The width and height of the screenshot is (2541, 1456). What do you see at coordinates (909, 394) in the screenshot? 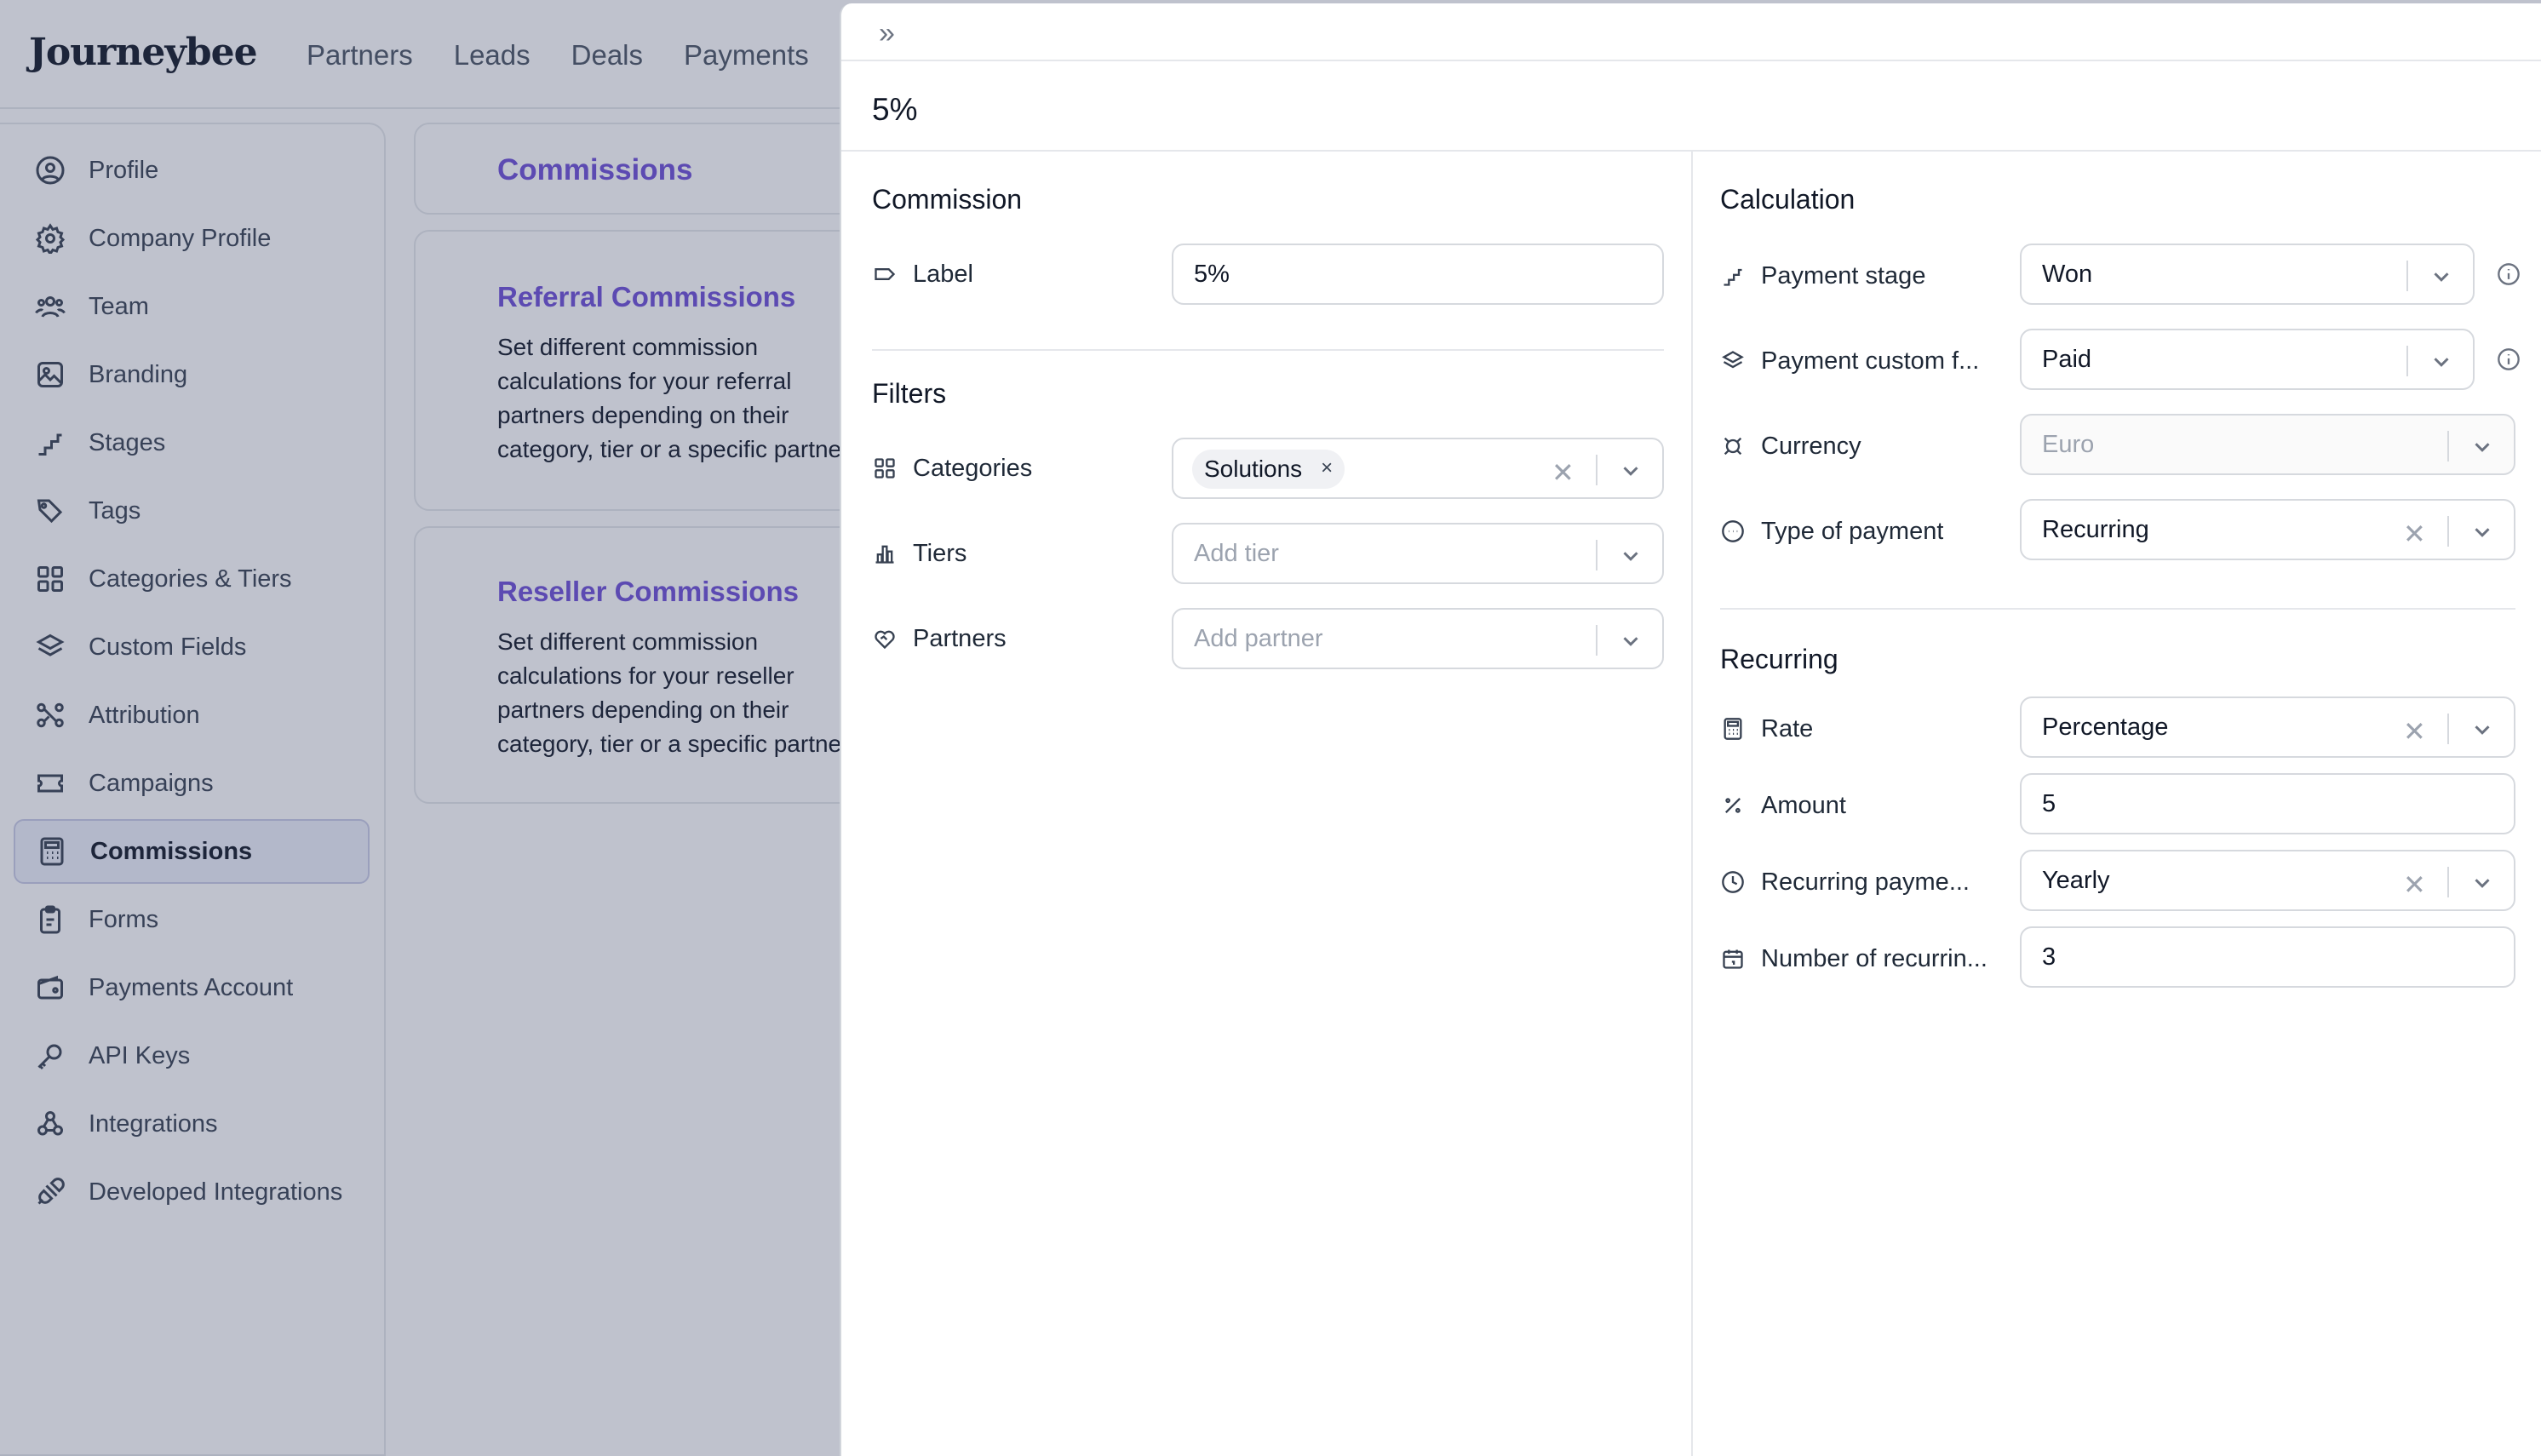
I see `section-filters: Filters` at bounding box center [909, 394].